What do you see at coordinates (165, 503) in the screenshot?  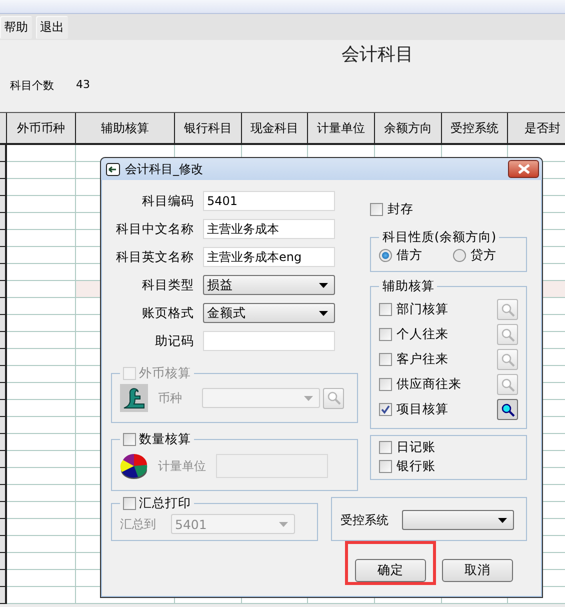 I see `group-title: 汇总打印` at bounding box center [165, 503].